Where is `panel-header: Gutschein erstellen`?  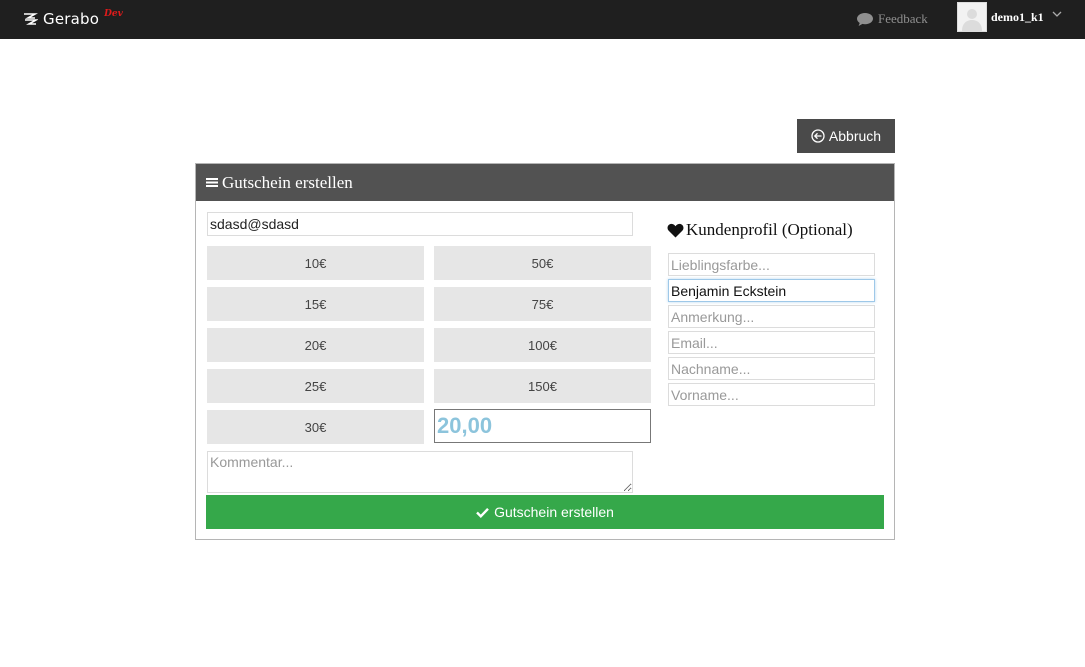
panel-header: Gutschein erstellen is located at coordinates (545, 182).